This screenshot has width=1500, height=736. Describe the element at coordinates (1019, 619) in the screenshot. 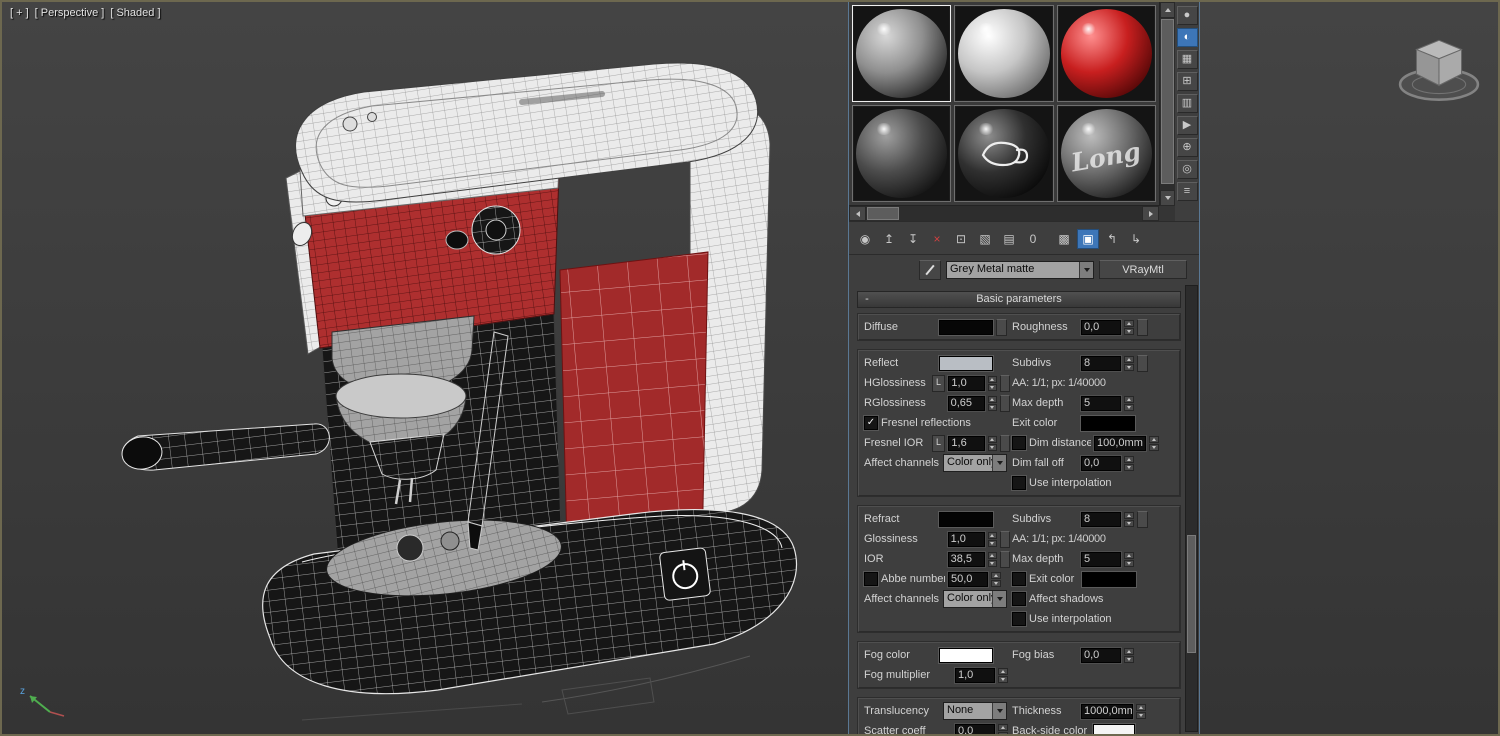

I see `refract-use-interpolation-checkbox` at that location.